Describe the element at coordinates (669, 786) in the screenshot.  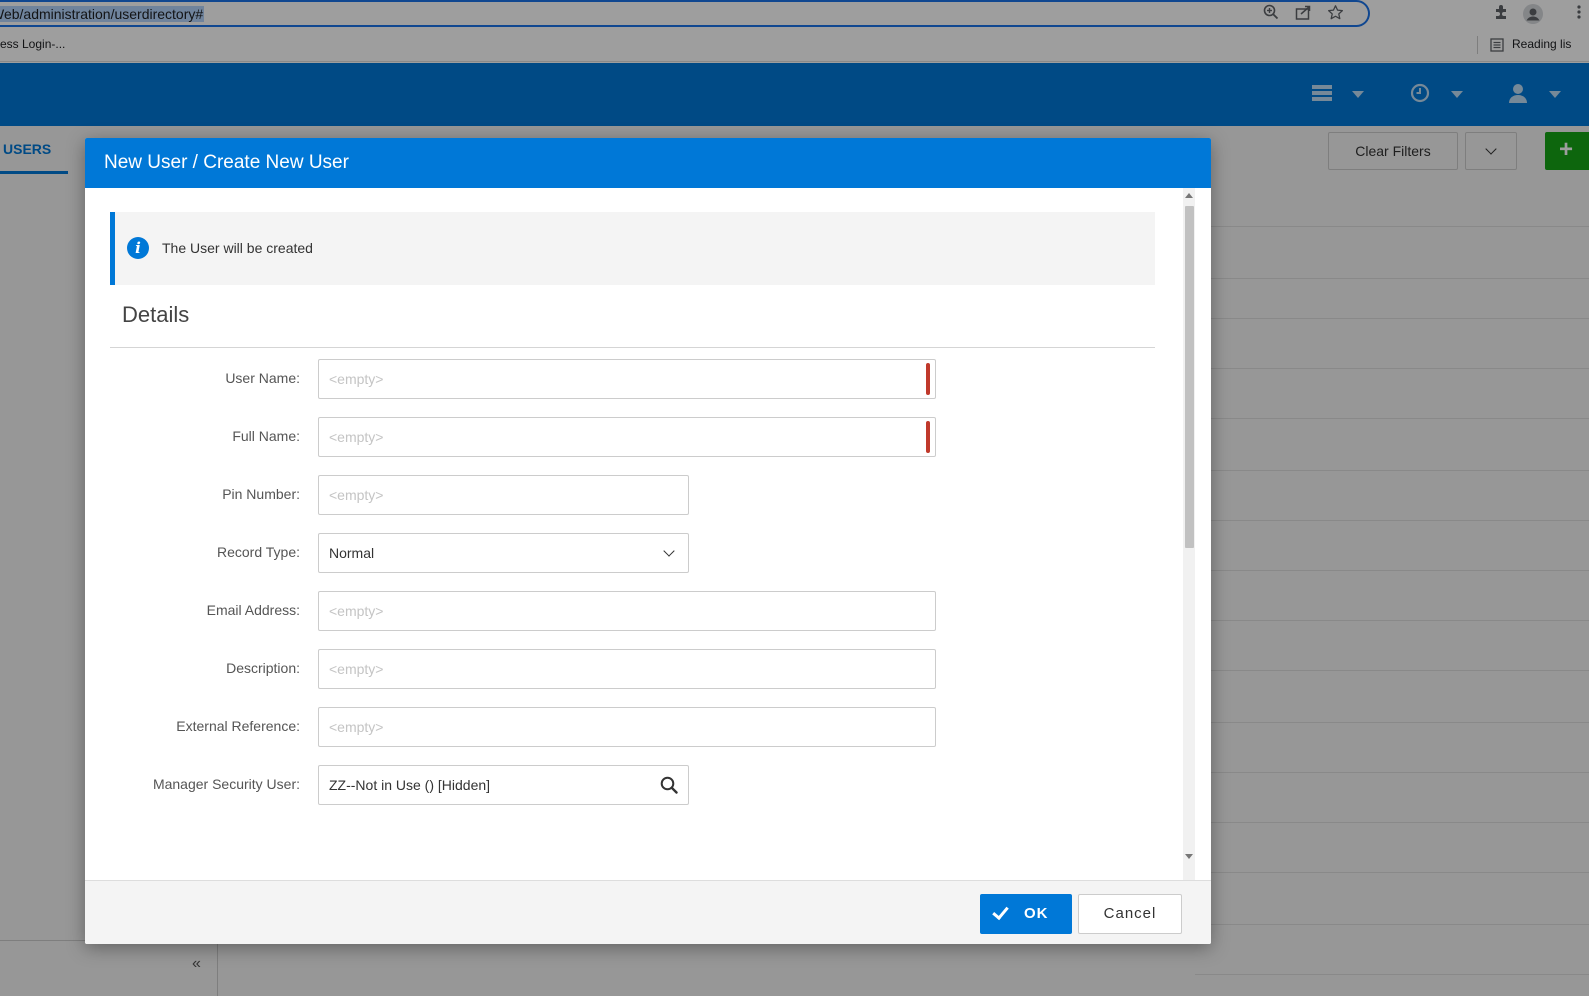
I see `search-icon` at that location.